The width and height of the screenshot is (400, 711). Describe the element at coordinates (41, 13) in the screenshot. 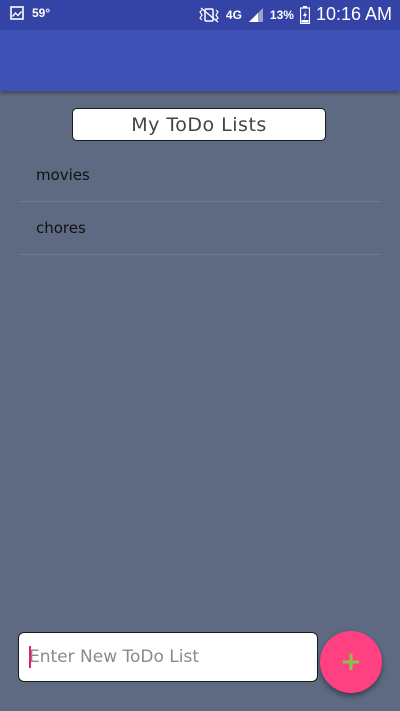

I see `temperature-text: 59°` at that location.